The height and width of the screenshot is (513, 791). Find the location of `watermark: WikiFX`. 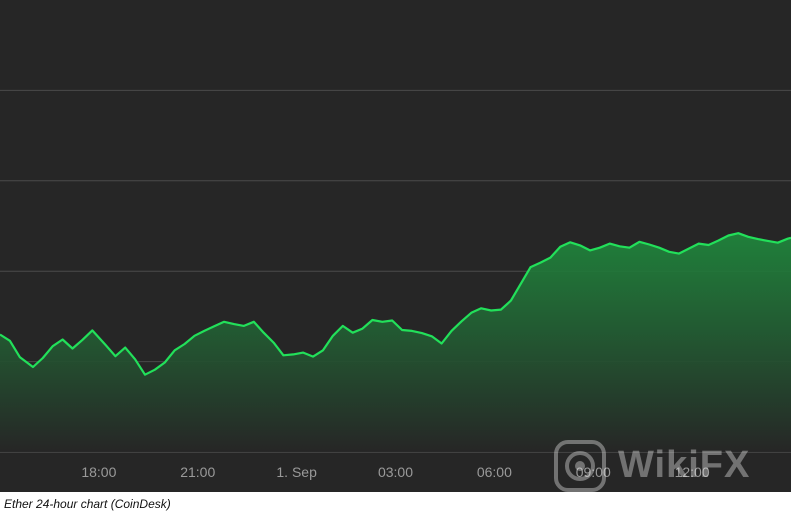

watermark: WikiFX is located at coordinates (667, 465).